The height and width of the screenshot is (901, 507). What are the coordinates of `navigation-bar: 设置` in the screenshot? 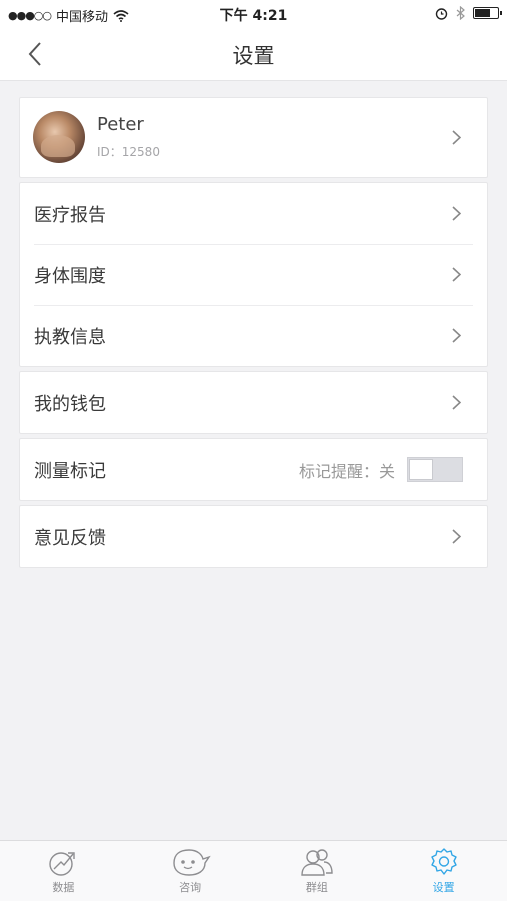 It's located at (253, 54).